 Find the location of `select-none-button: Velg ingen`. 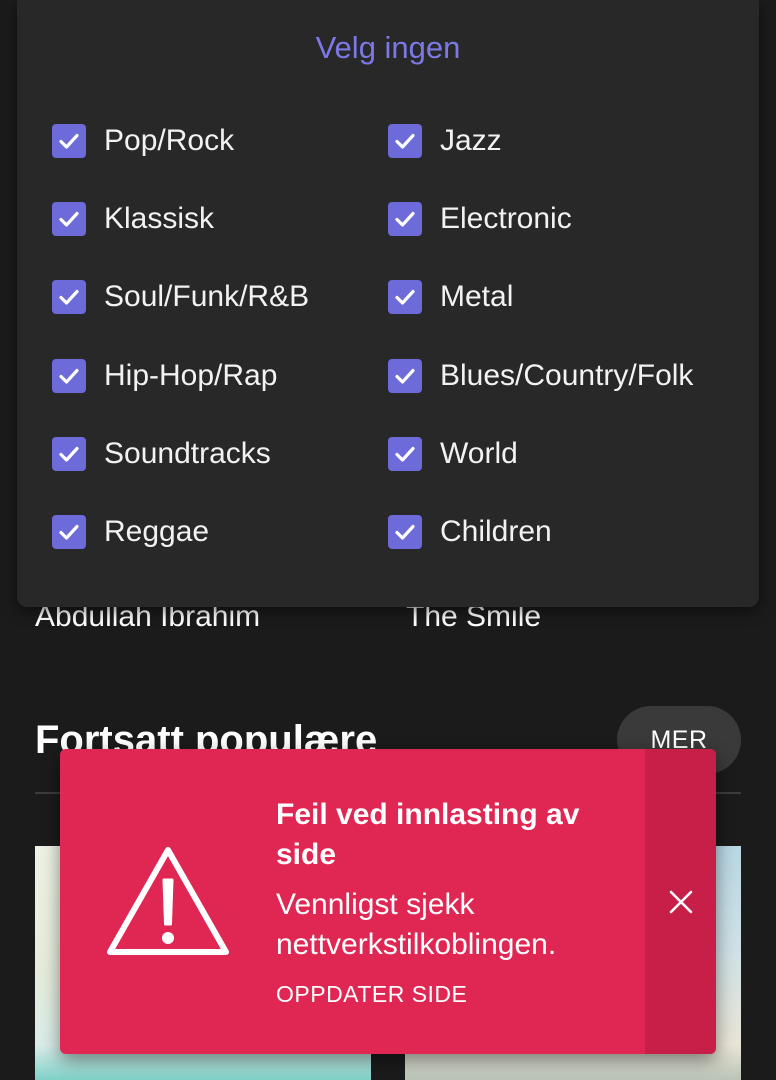

select-none-button: Velg ingen is located at coordinates (388, 48).